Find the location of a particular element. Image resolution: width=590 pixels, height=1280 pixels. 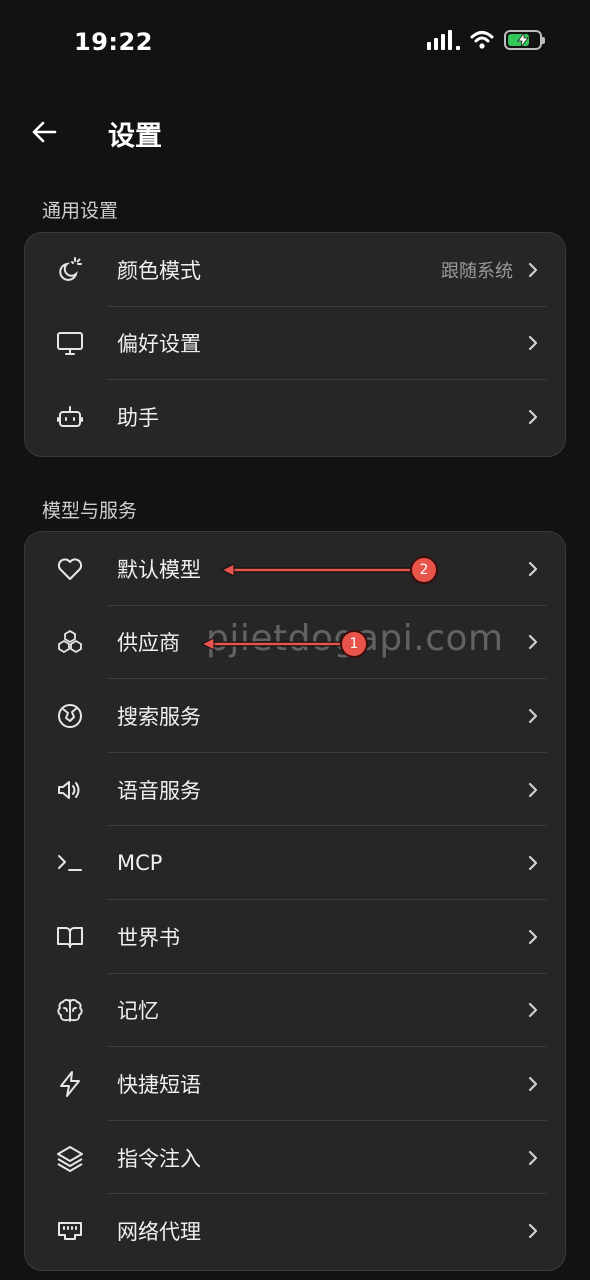

settings-row-label: 记忆 is located at coordinates (138, 1011).